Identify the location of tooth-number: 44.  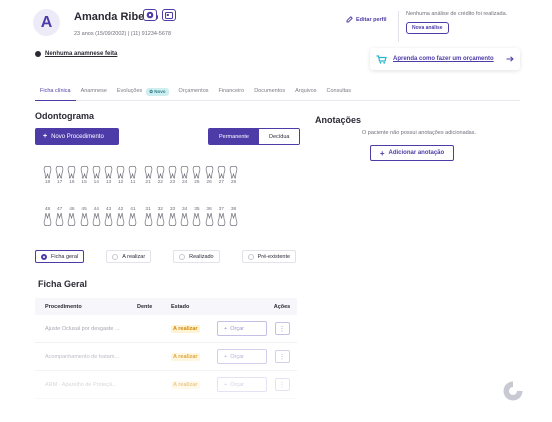
(96, 209).